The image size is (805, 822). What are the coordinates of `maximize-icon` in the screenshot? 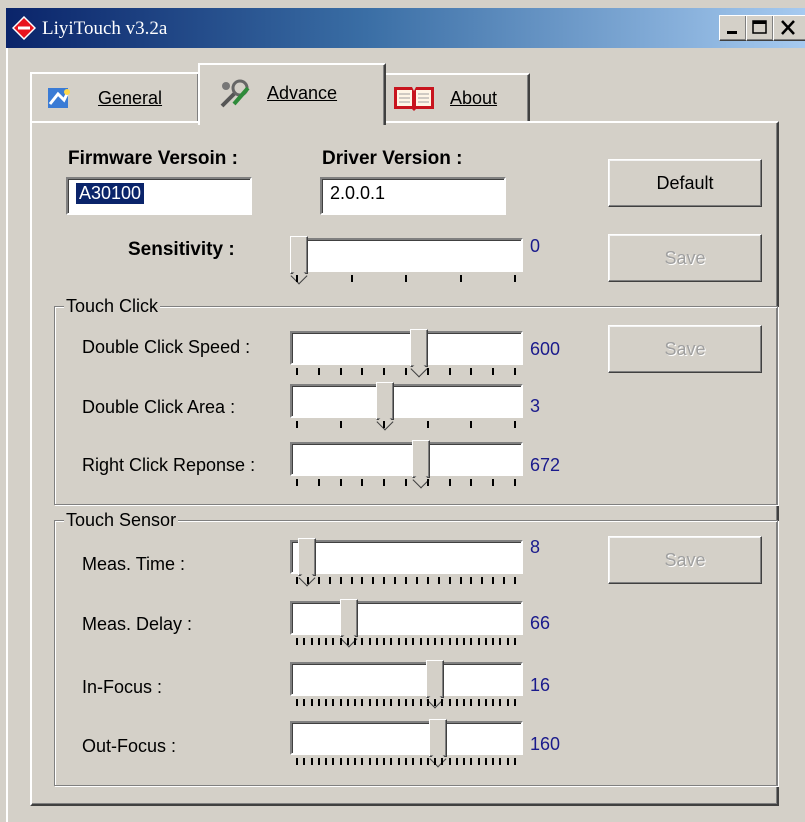 It's located at (759, 27).